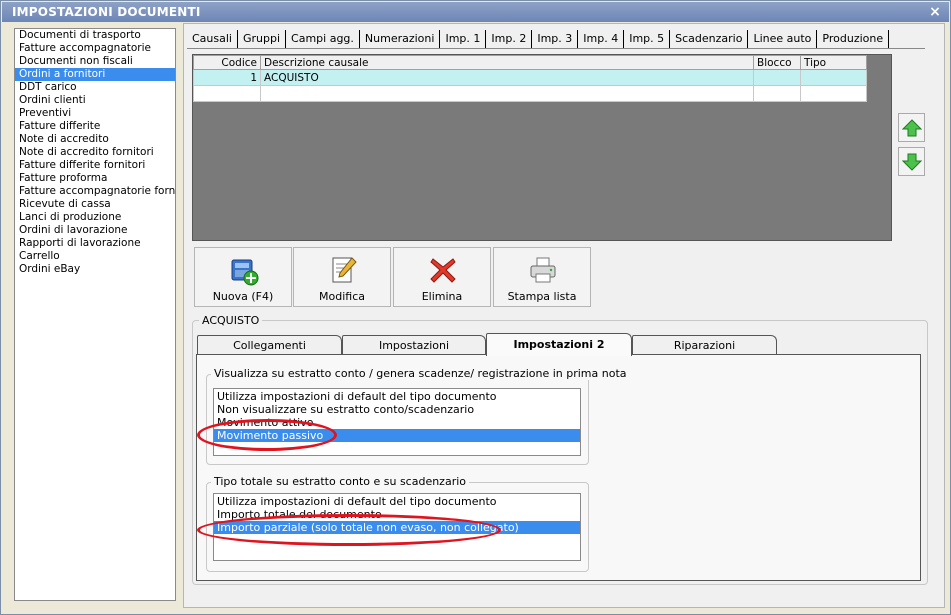 The image size is (951, 615). I want to click on table-row, so click(530, 93).